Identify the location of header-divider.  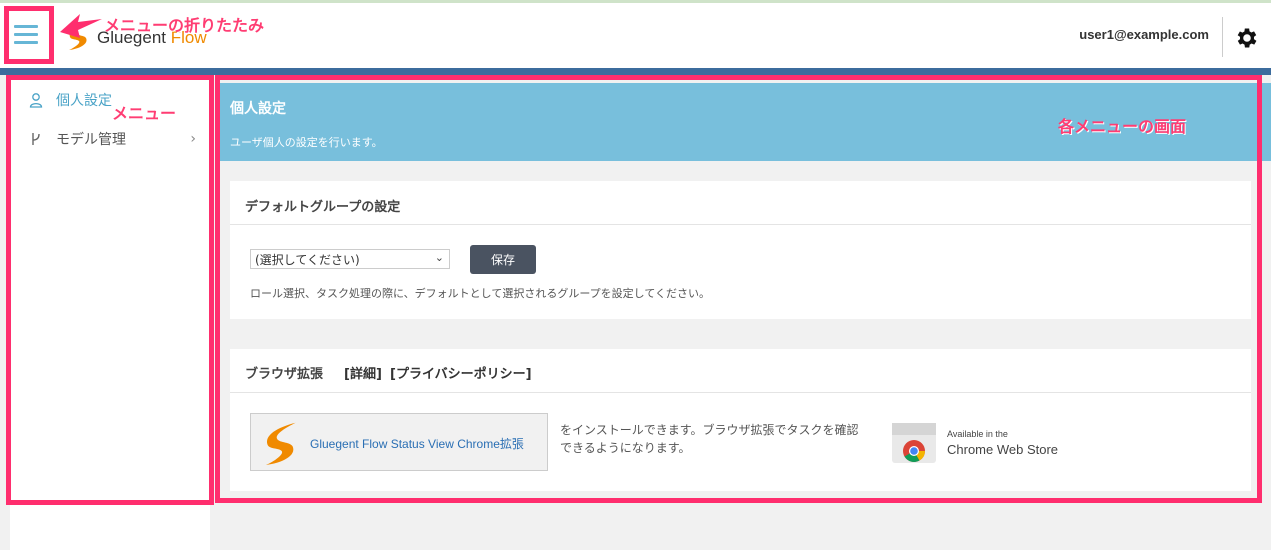
(1222, 37).